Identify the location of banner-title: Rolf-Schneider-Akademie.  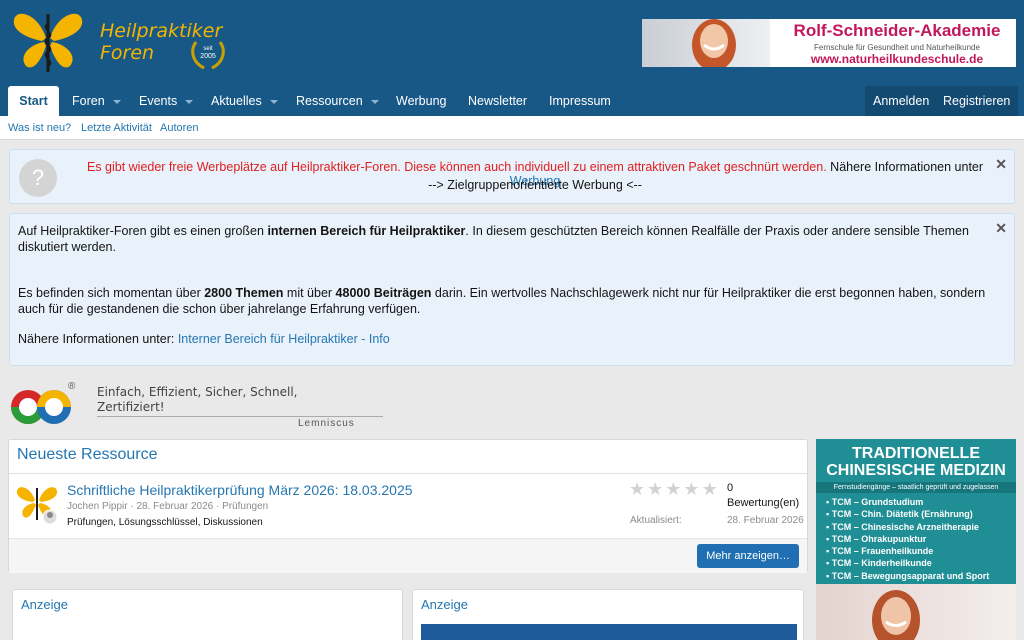
(897, 30).